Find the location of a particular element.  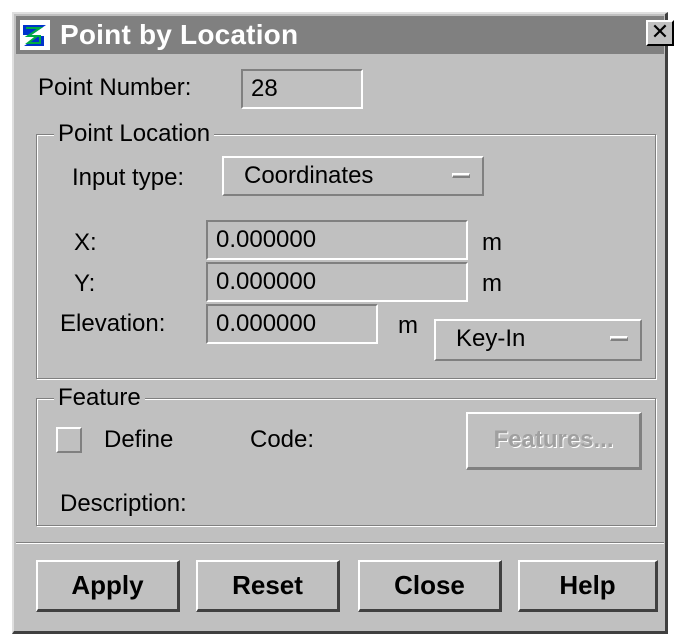

help-button: Help is located at coordinates (588, 586).